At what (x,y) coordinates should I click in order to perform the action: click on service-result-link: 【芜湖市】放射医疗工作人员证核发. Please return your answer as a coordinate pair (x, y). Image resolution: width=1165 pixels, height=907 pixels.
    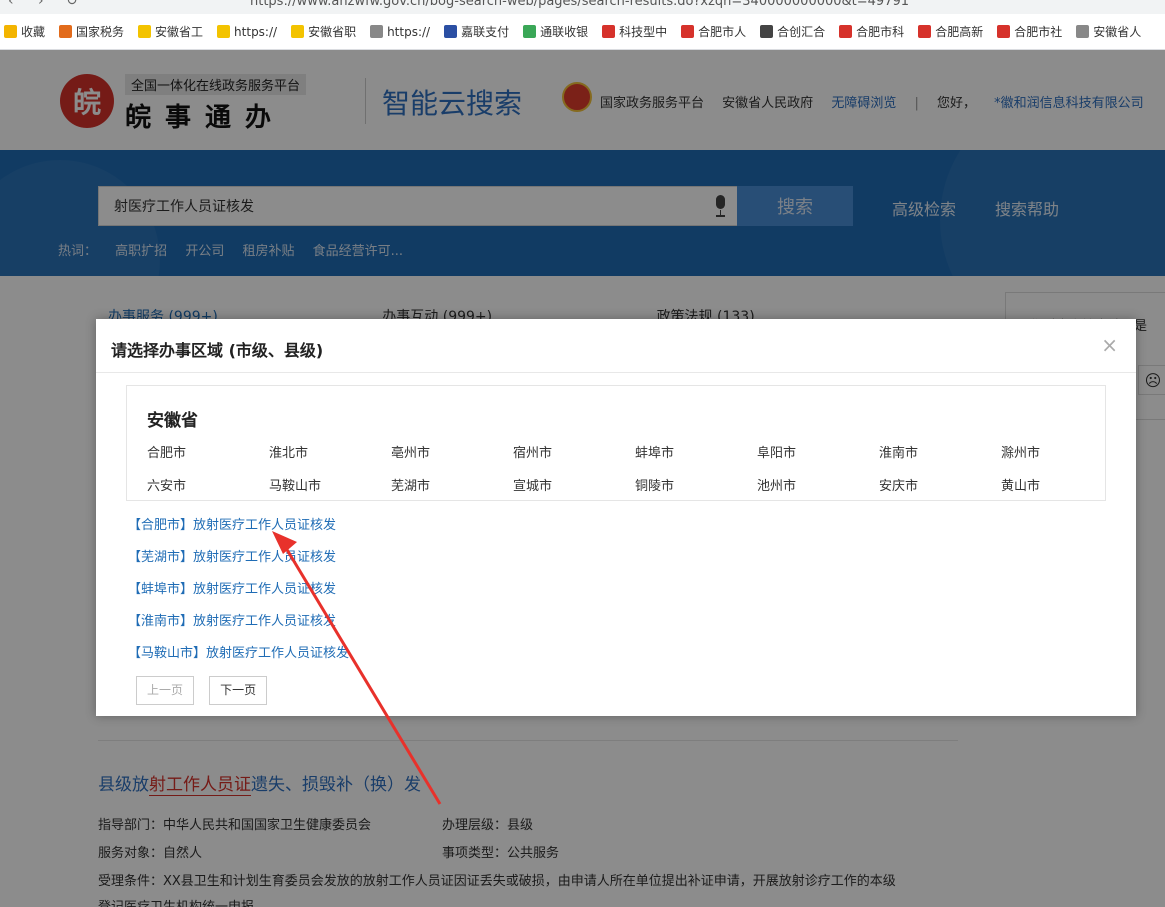
    Looking at the image, I should click on (238, 563).